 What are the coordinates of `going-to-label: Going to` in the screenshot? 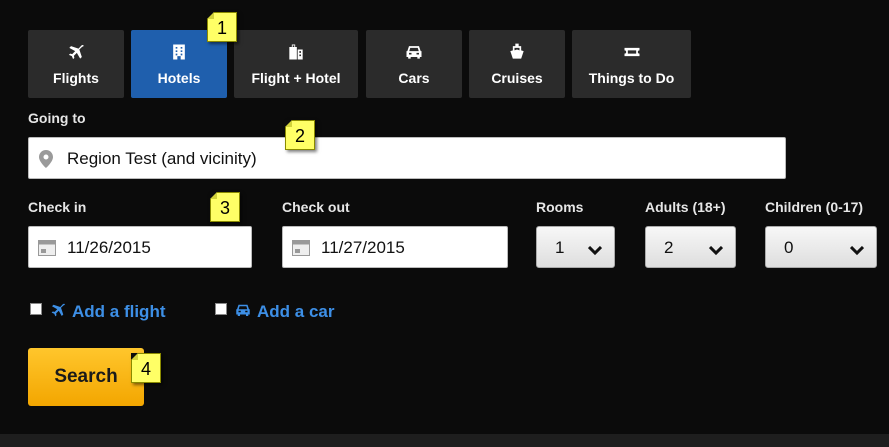 It's located at (57, 118).